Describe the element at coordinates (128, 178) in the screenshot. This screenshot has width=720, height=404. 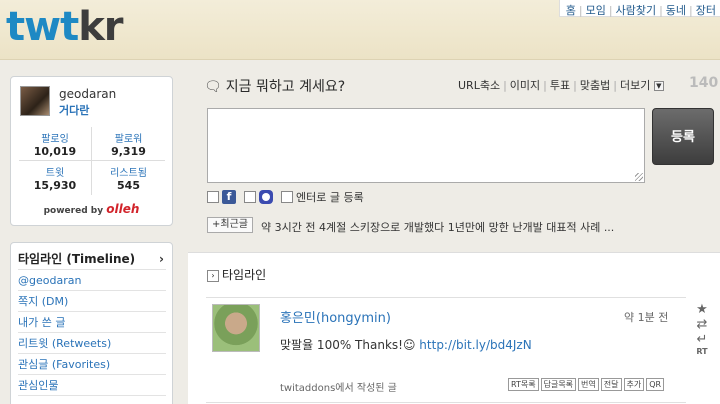
I see `stat-listed: 리스트됨 545` at that location.